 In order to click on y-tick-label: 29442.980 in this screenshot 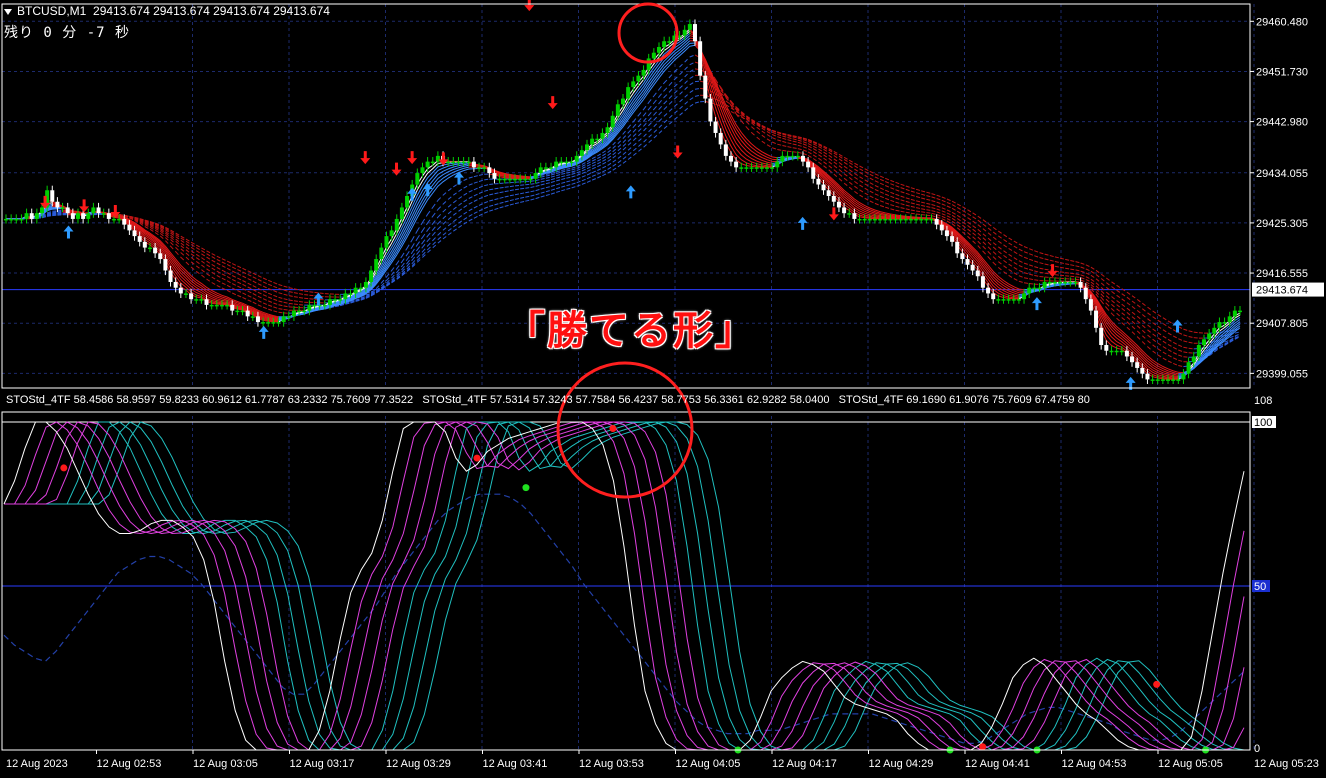, I will do `click(1282, 123)`.